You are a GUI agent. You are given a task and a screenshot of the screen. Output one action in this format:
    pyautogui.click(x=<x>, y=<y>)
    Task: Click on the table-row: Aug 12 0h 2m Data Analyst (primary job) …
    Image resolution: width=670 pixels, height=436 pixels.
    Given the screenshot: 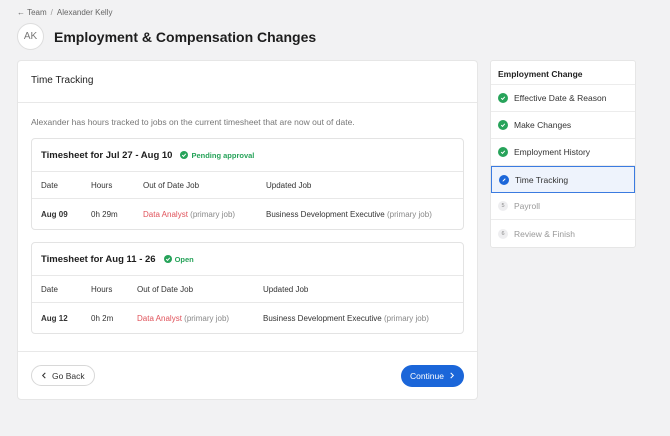 What is the action you would take?
    pyautogui.click(x=247, y=318)
    